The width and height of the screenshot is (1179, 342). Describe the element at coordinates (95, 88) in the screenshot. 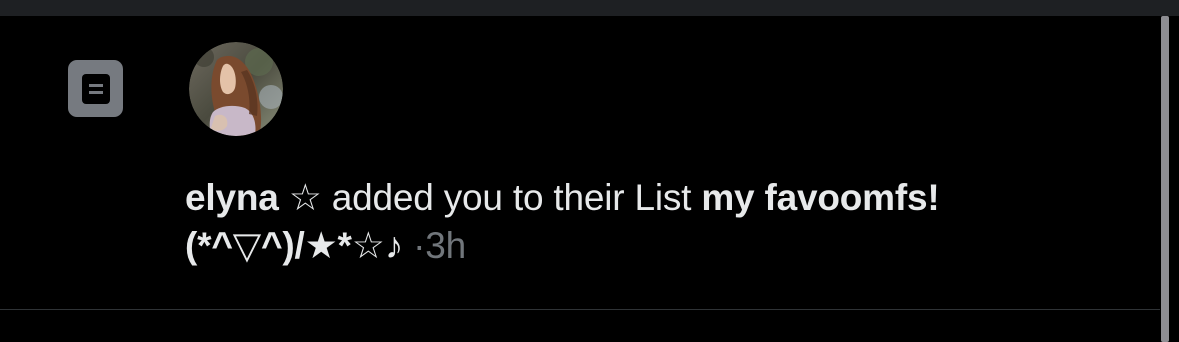

I see `list-icon` at that location.